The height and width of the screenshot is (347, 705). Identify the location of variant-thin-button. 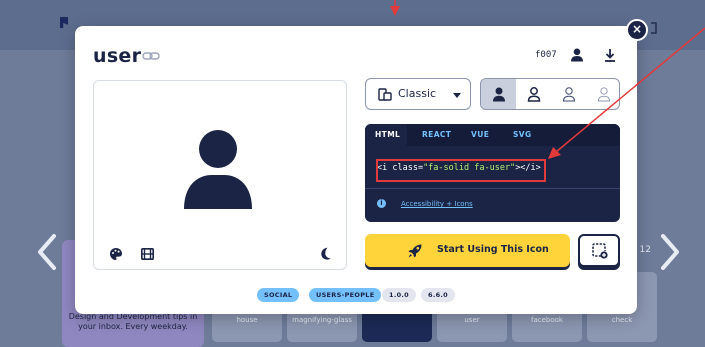
(602, 94).